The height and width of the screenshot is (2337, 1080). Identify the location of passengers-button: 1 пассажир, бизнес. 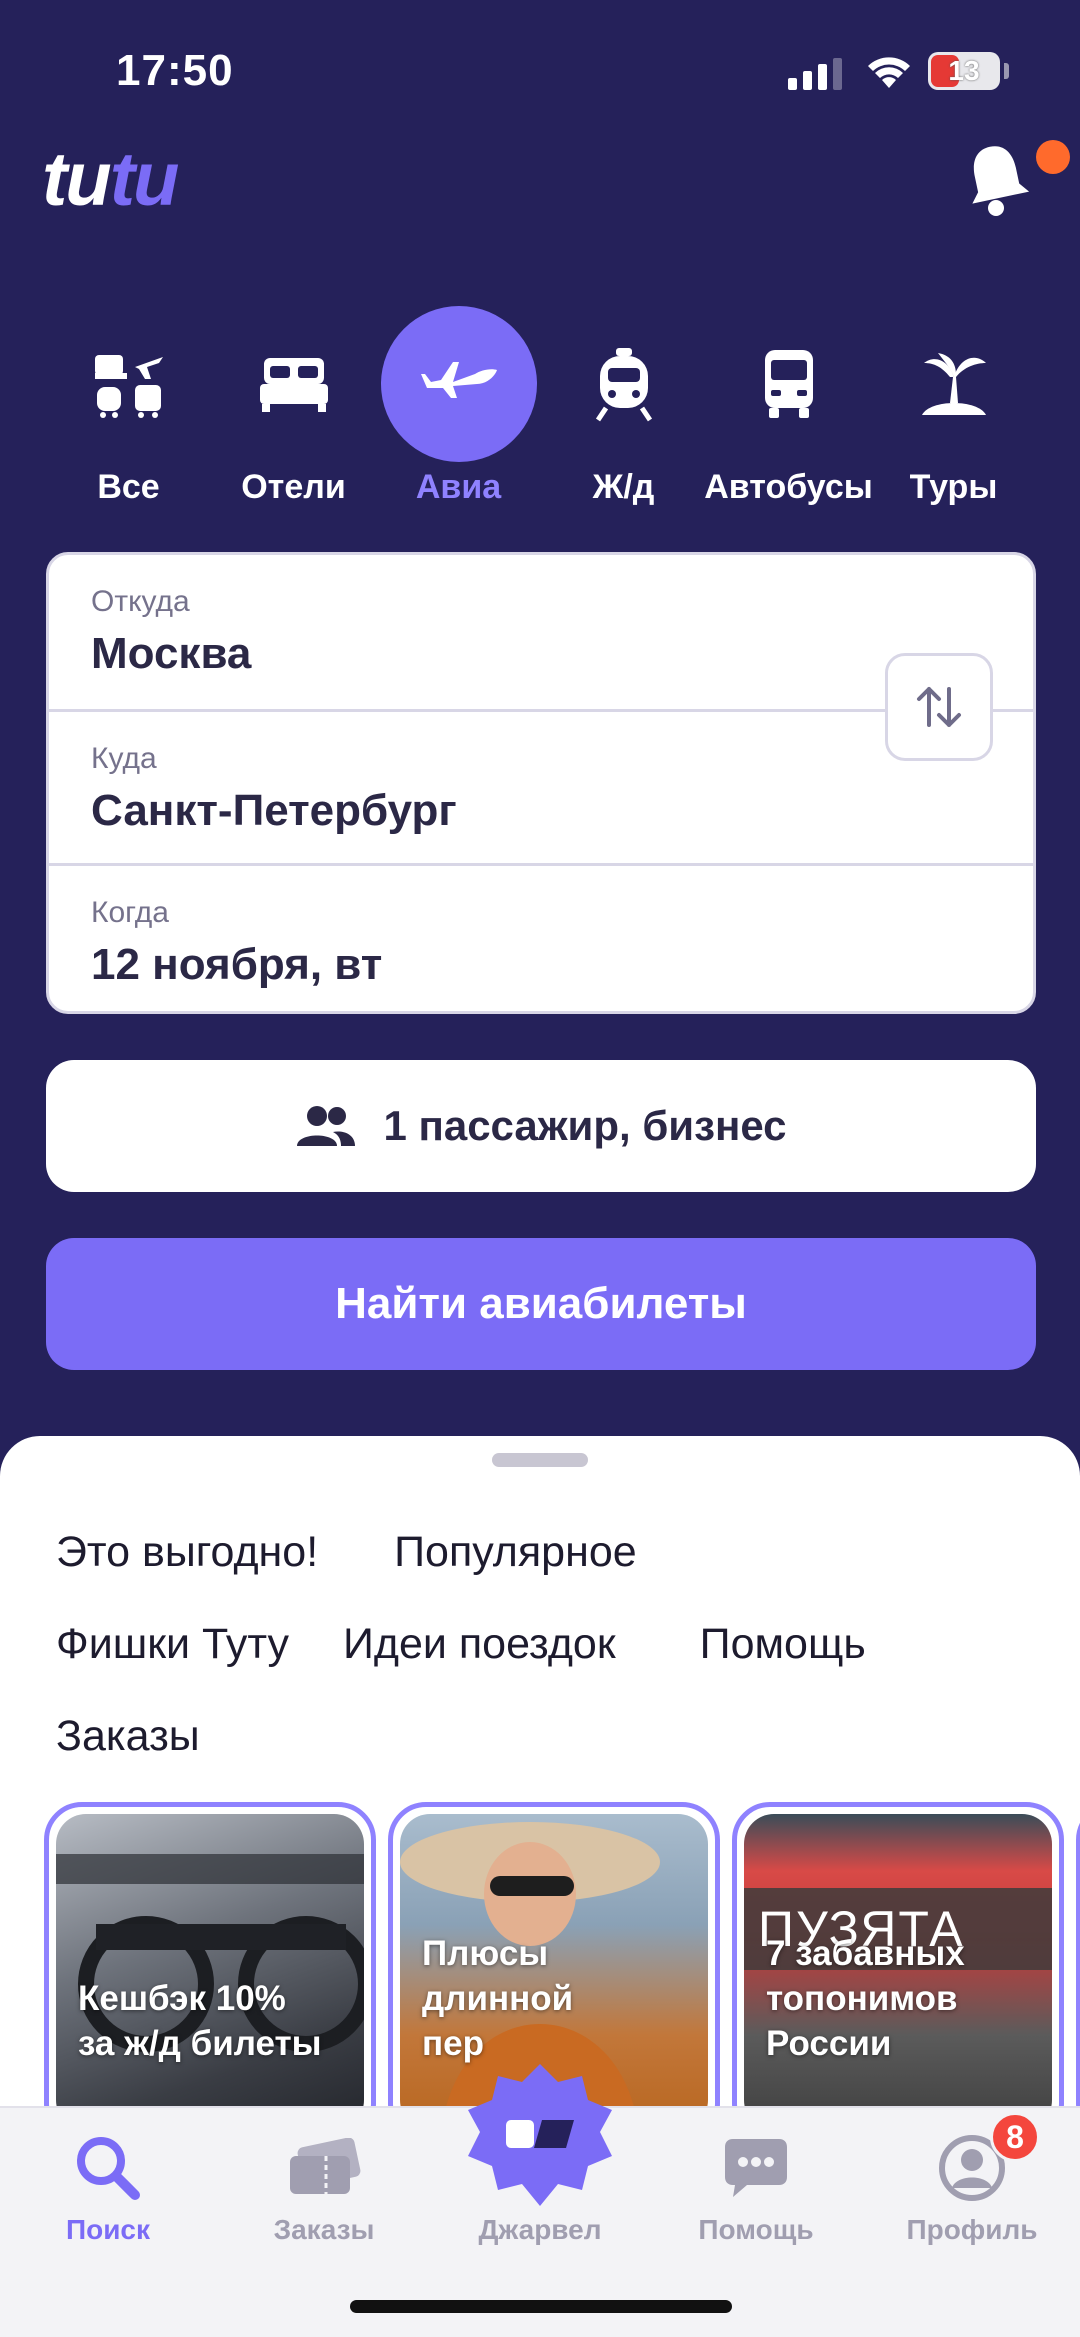
(541, 1126).